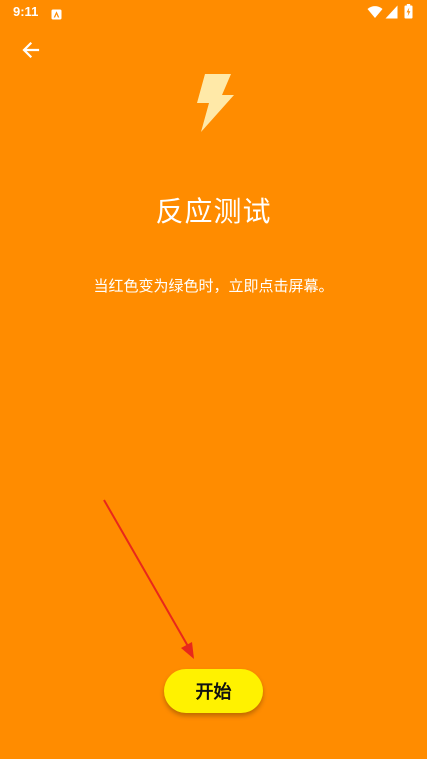  I want to click on instruction-text: 当红色变为绿色时，立即点击屏幕。, so click(213, 286).